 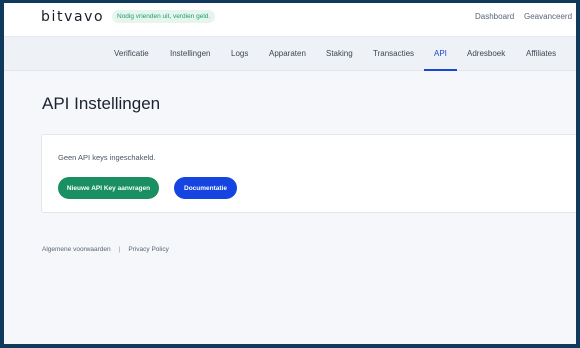 What do you see at coordinates (541, 54) in the screenshot?
I see `tab-affiliates: Affiliates` at bounding box center [541, 54].